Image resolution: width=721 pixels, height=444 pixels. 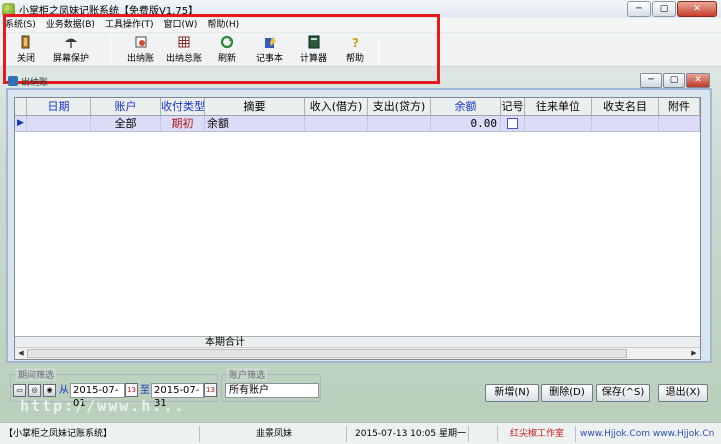 I want to click on umbrella-icon, so click(x=71, y=43).